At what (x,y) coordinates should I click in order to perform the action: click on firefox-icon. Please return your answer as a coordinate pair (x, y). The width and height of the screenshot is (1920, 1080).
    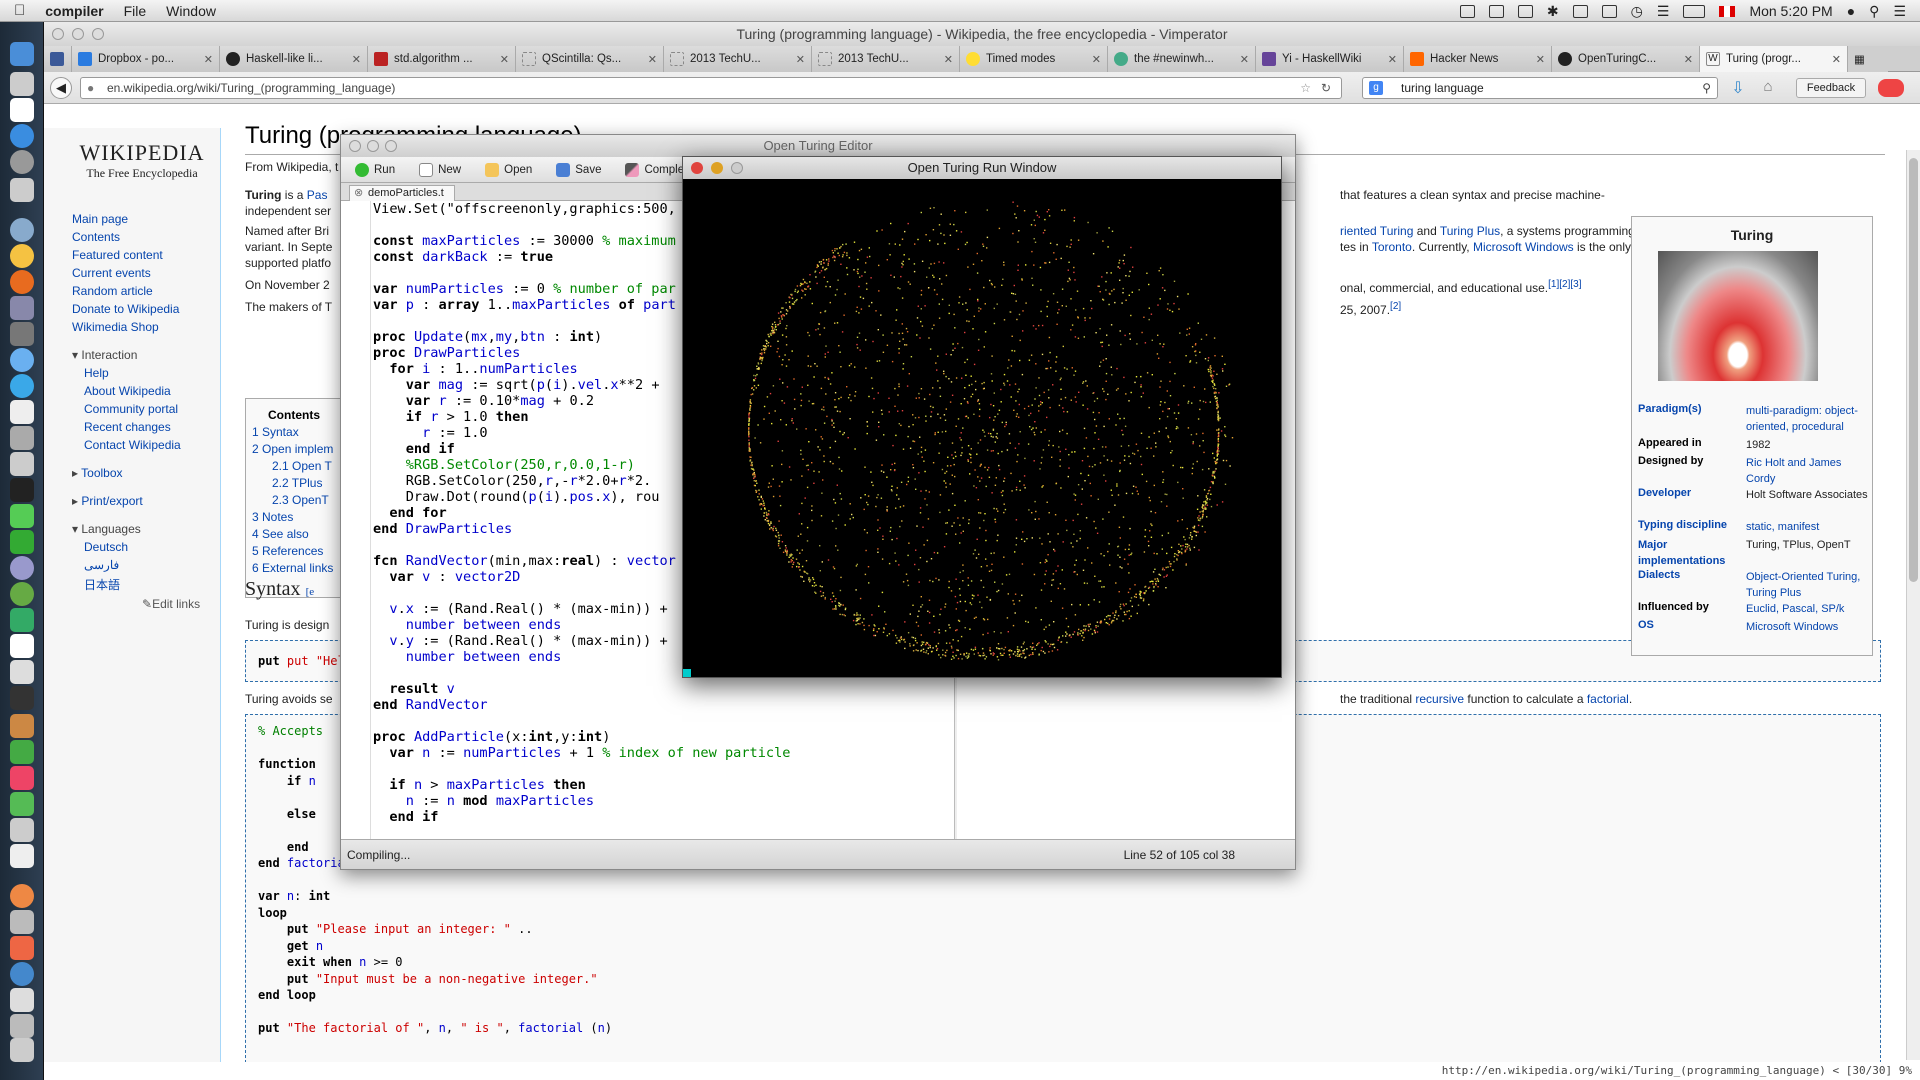
    Looking at the image, I should click on (22, 282).